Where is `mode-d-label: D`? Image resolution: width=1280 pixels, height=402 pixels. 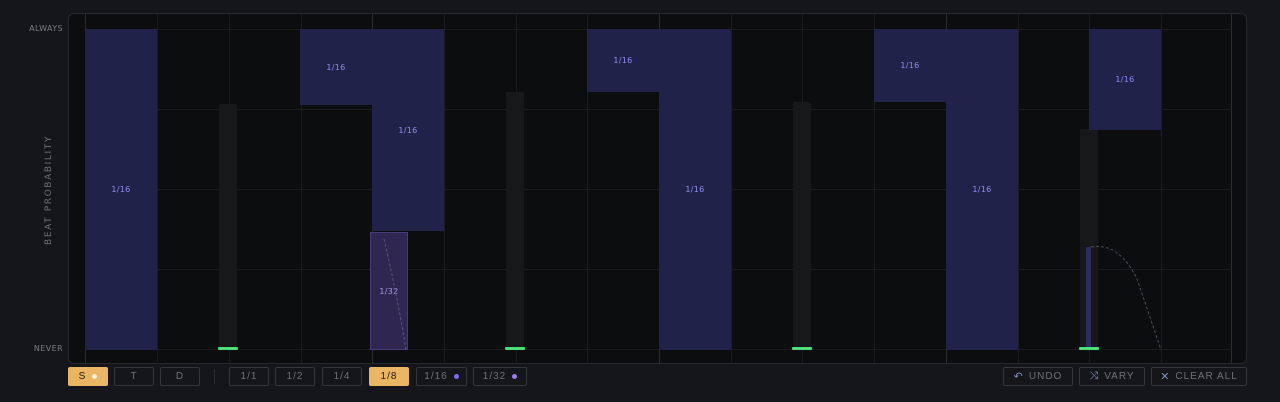
mode-d-label: D is located at coordinates (180, 376).